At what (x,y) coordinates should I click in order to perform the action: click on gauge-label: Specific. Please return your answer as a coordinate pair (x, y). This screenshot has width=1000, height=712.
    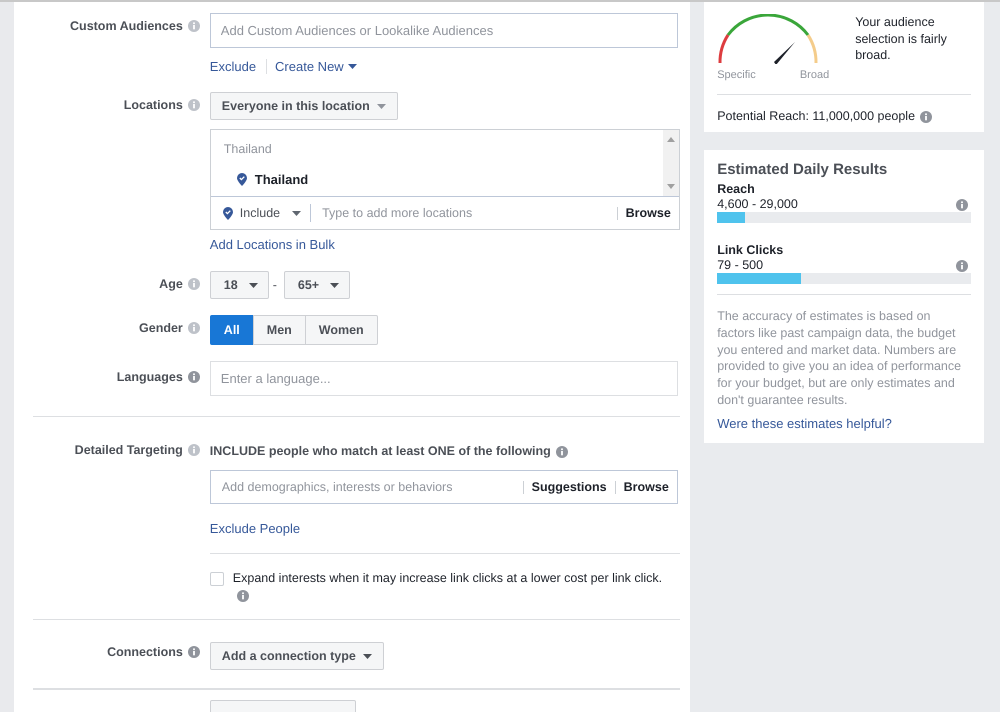
    Looking at the image, I should click on (736, 75).